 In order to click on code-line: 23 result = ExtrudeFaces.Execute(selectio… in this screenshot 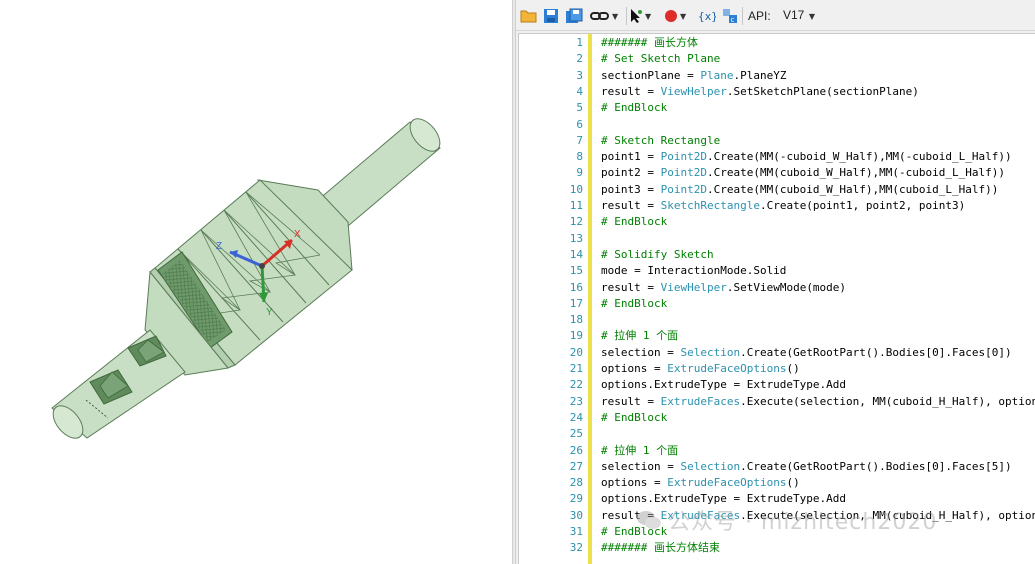, I will do `click(777, 402)`.